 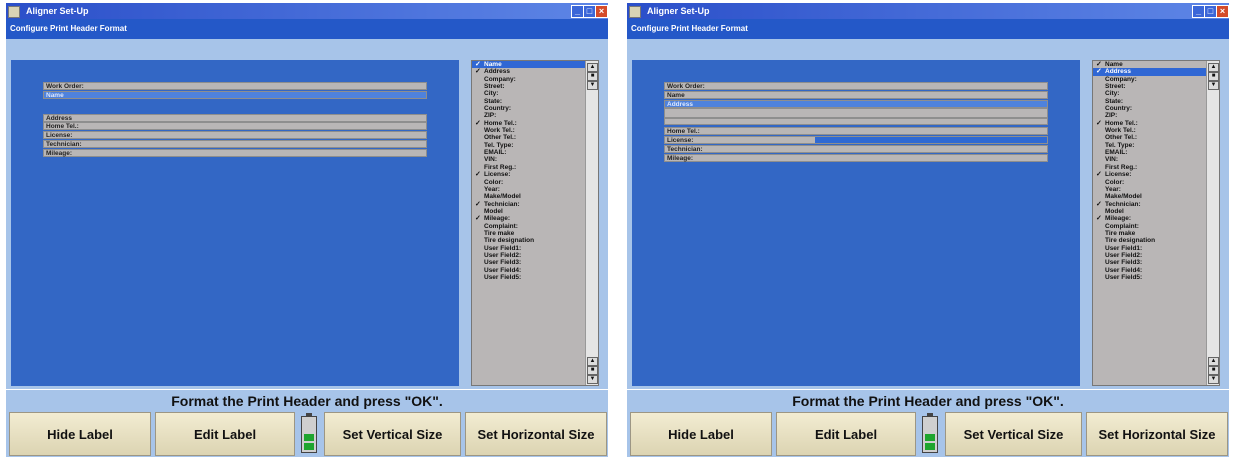 What do you see at coordinates (856, 95) in the screenshot?
I see `header-field: Name` at bounding box center [856, 95].